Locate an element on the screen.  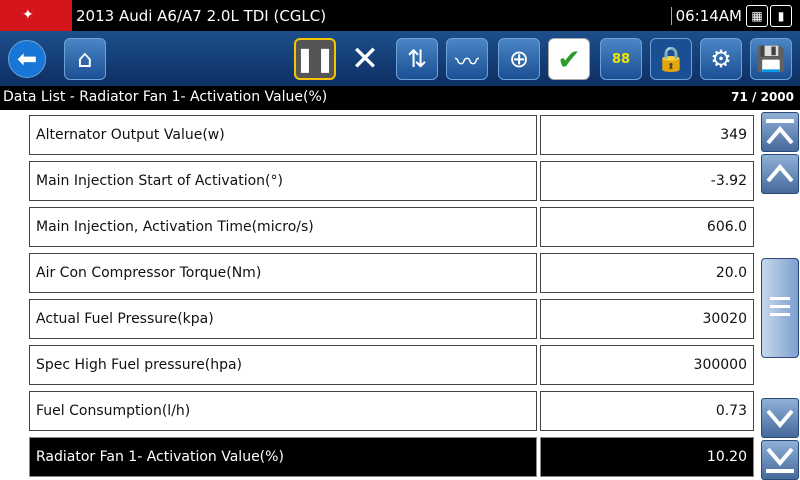
sort-icon: ⇅ is located at coordinates (417, 59).